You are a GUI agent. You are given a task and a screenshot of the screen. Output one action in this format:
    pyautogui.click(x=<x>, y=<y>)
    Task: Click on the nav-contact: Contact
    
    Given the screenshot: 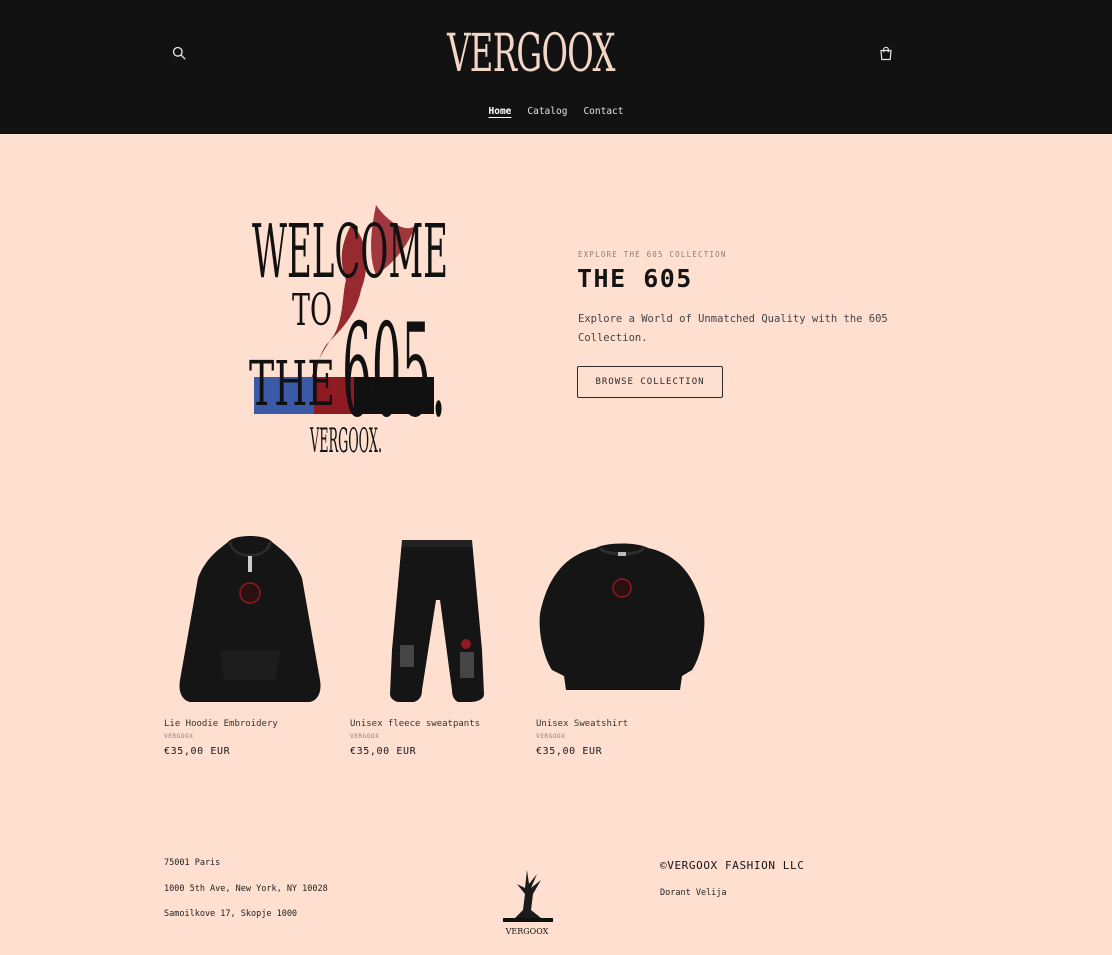 What is the action you would take?
    pyautogui.click(x=603, y=114)
    